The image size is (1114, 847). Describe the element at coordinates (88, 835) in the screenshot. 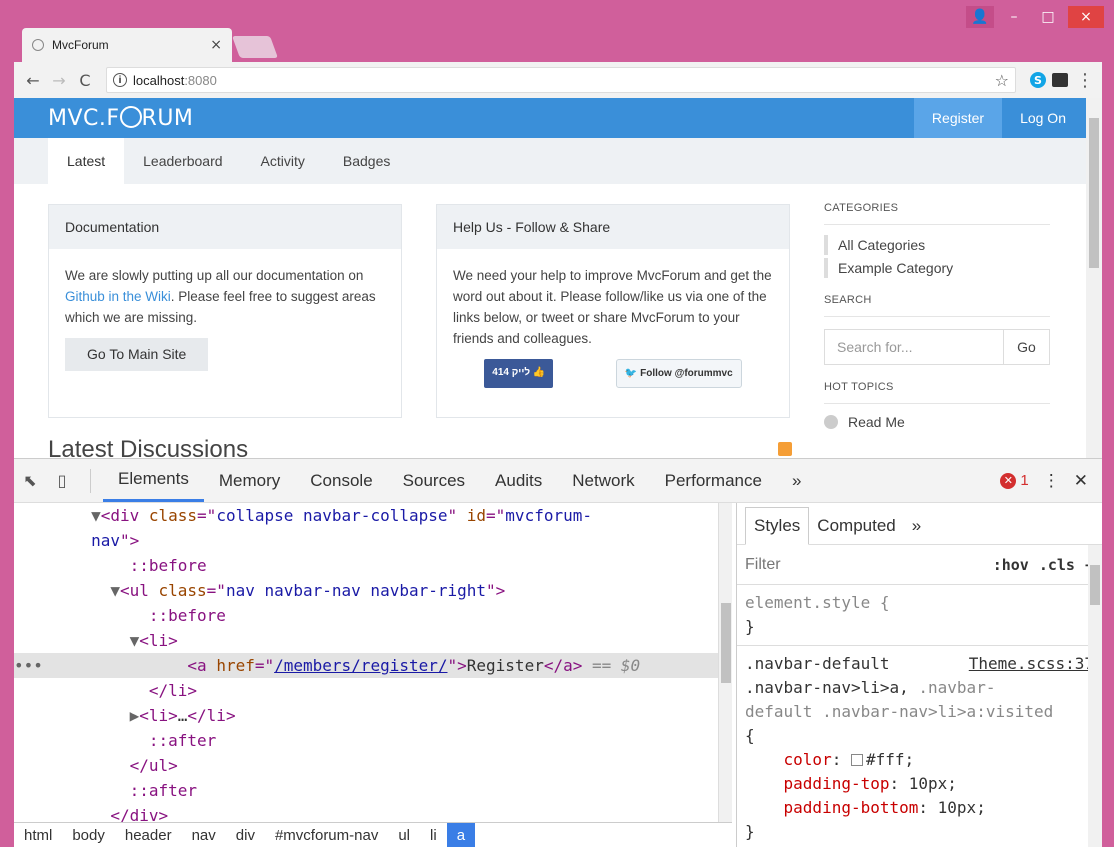

I see `crumb-body: body` at that location.